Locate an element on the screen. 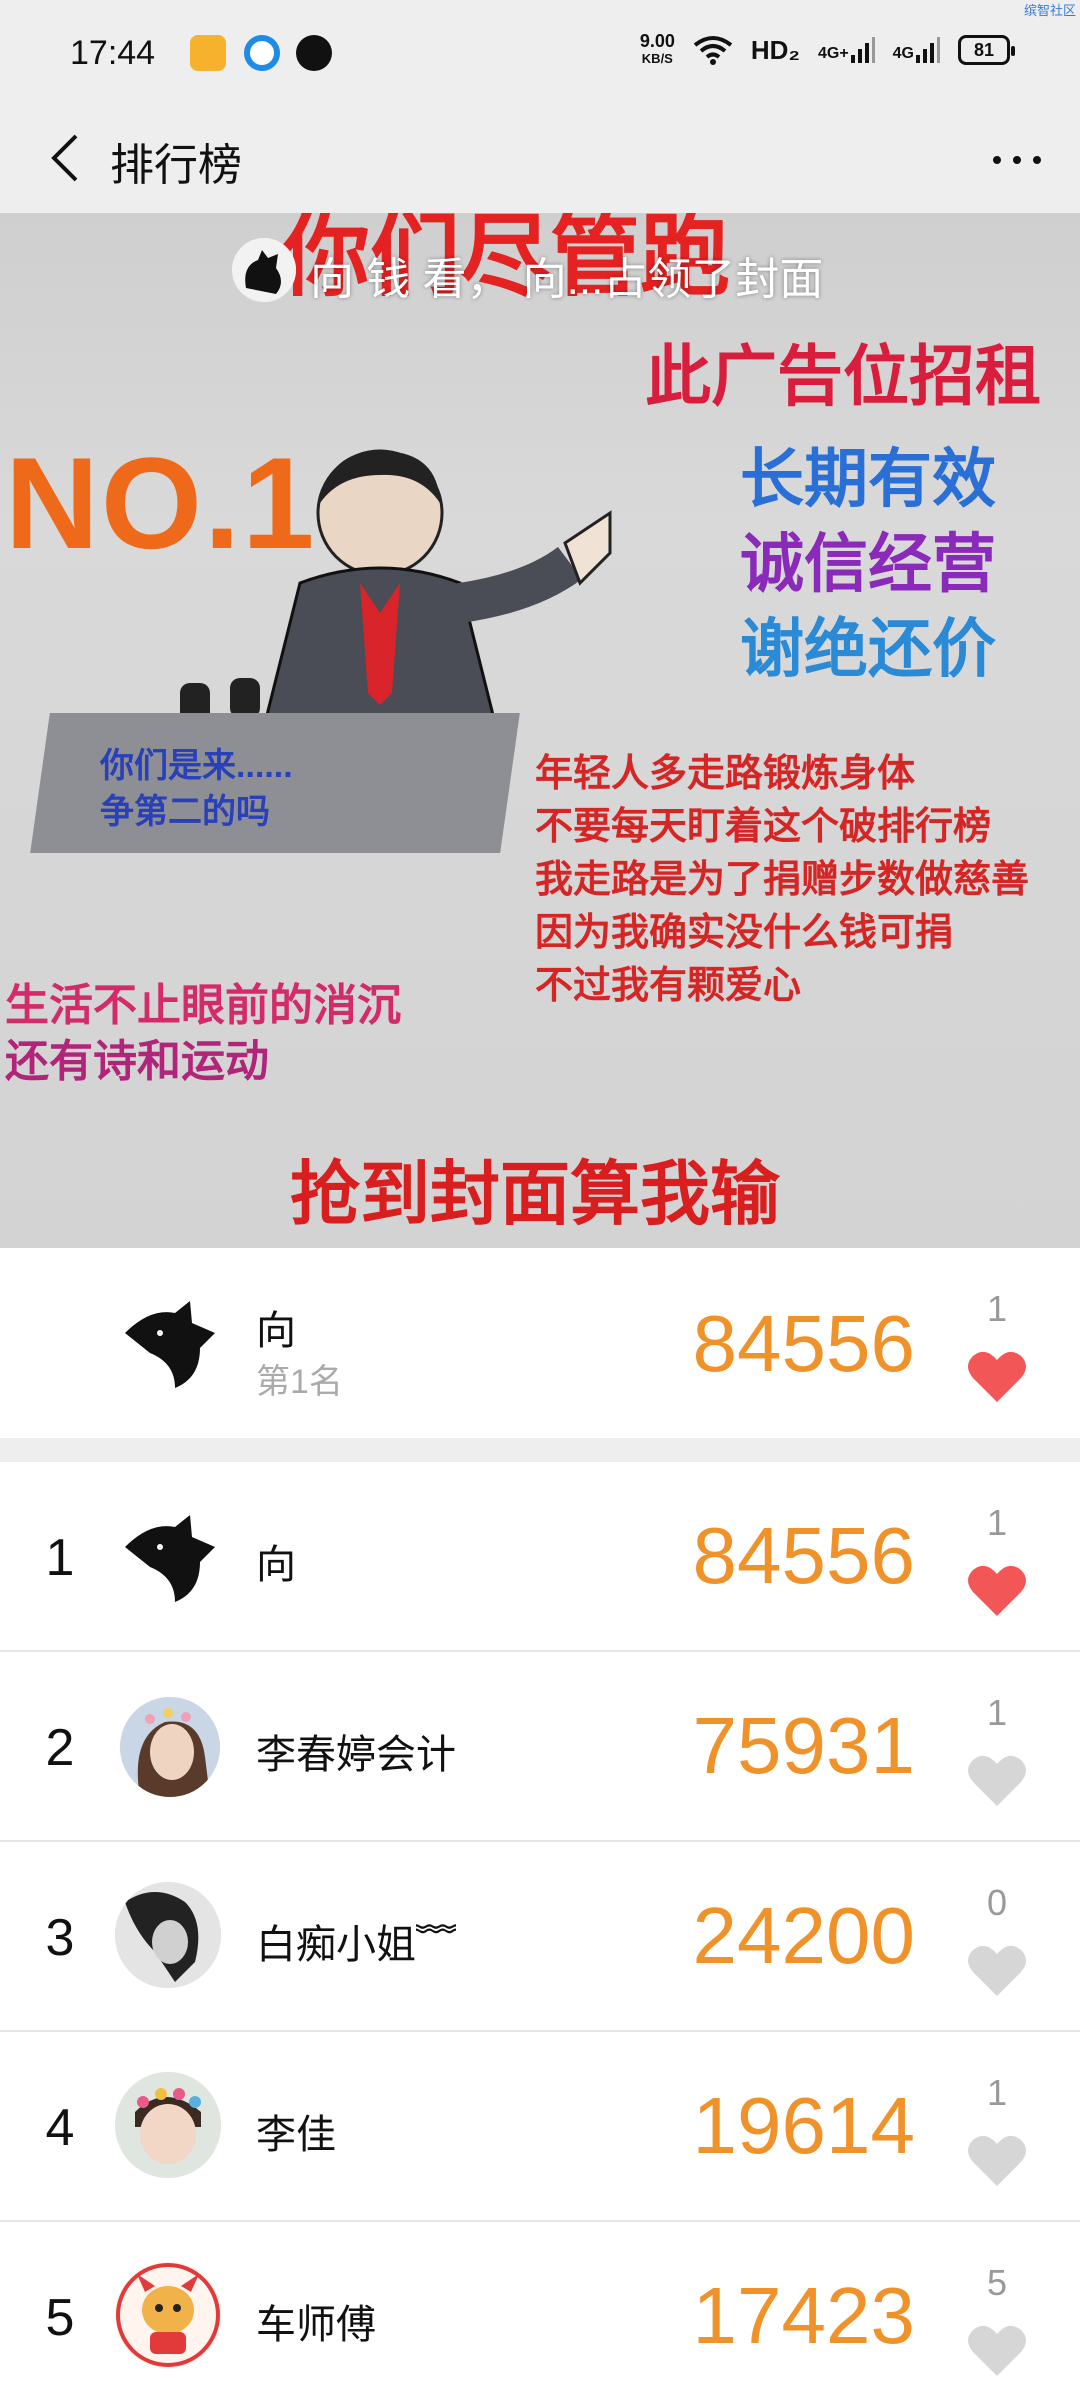  section-divider is located at coordinates (540, 1450).